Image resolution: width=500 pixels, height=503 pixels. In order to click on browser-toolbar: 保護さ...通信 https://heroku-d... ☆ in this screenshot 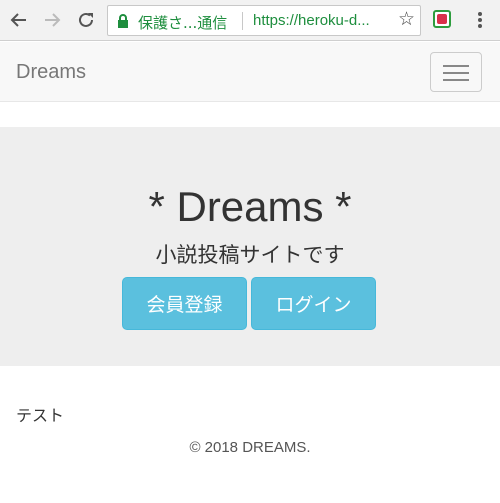, I will do `click(250, 20)`.